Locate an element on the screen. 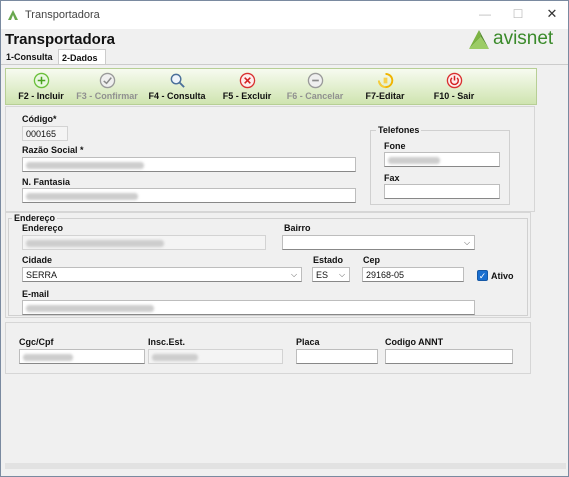 The image size is (569, 477). incluir-button: F2 - Incluir is located at coordinates (41, 87).